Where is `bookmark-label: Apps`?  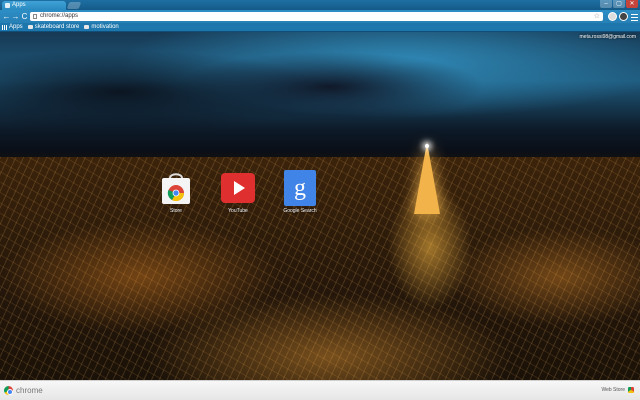
bookmark-label: Apps is located at coordinates (16, 27).